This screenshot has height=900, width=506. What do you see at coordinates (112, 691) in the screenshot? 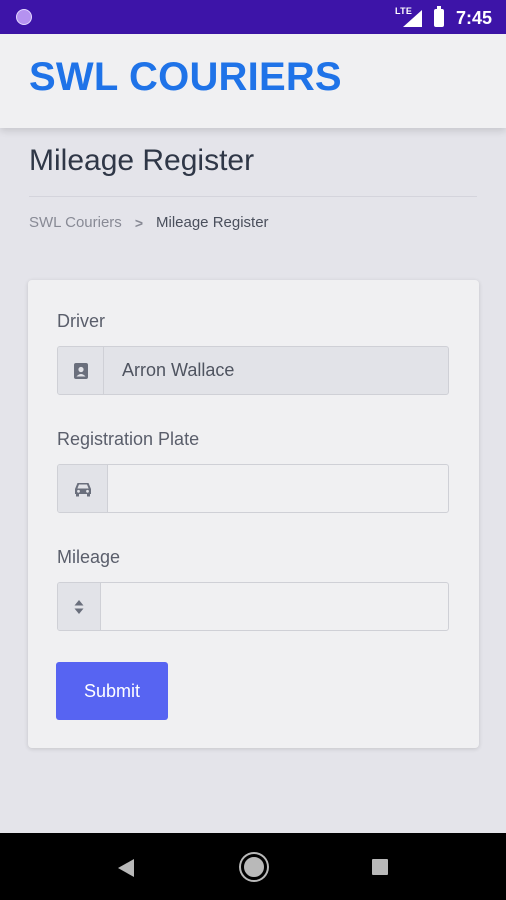
I see `submit-button: Submit` at bounding box center [112, 691].